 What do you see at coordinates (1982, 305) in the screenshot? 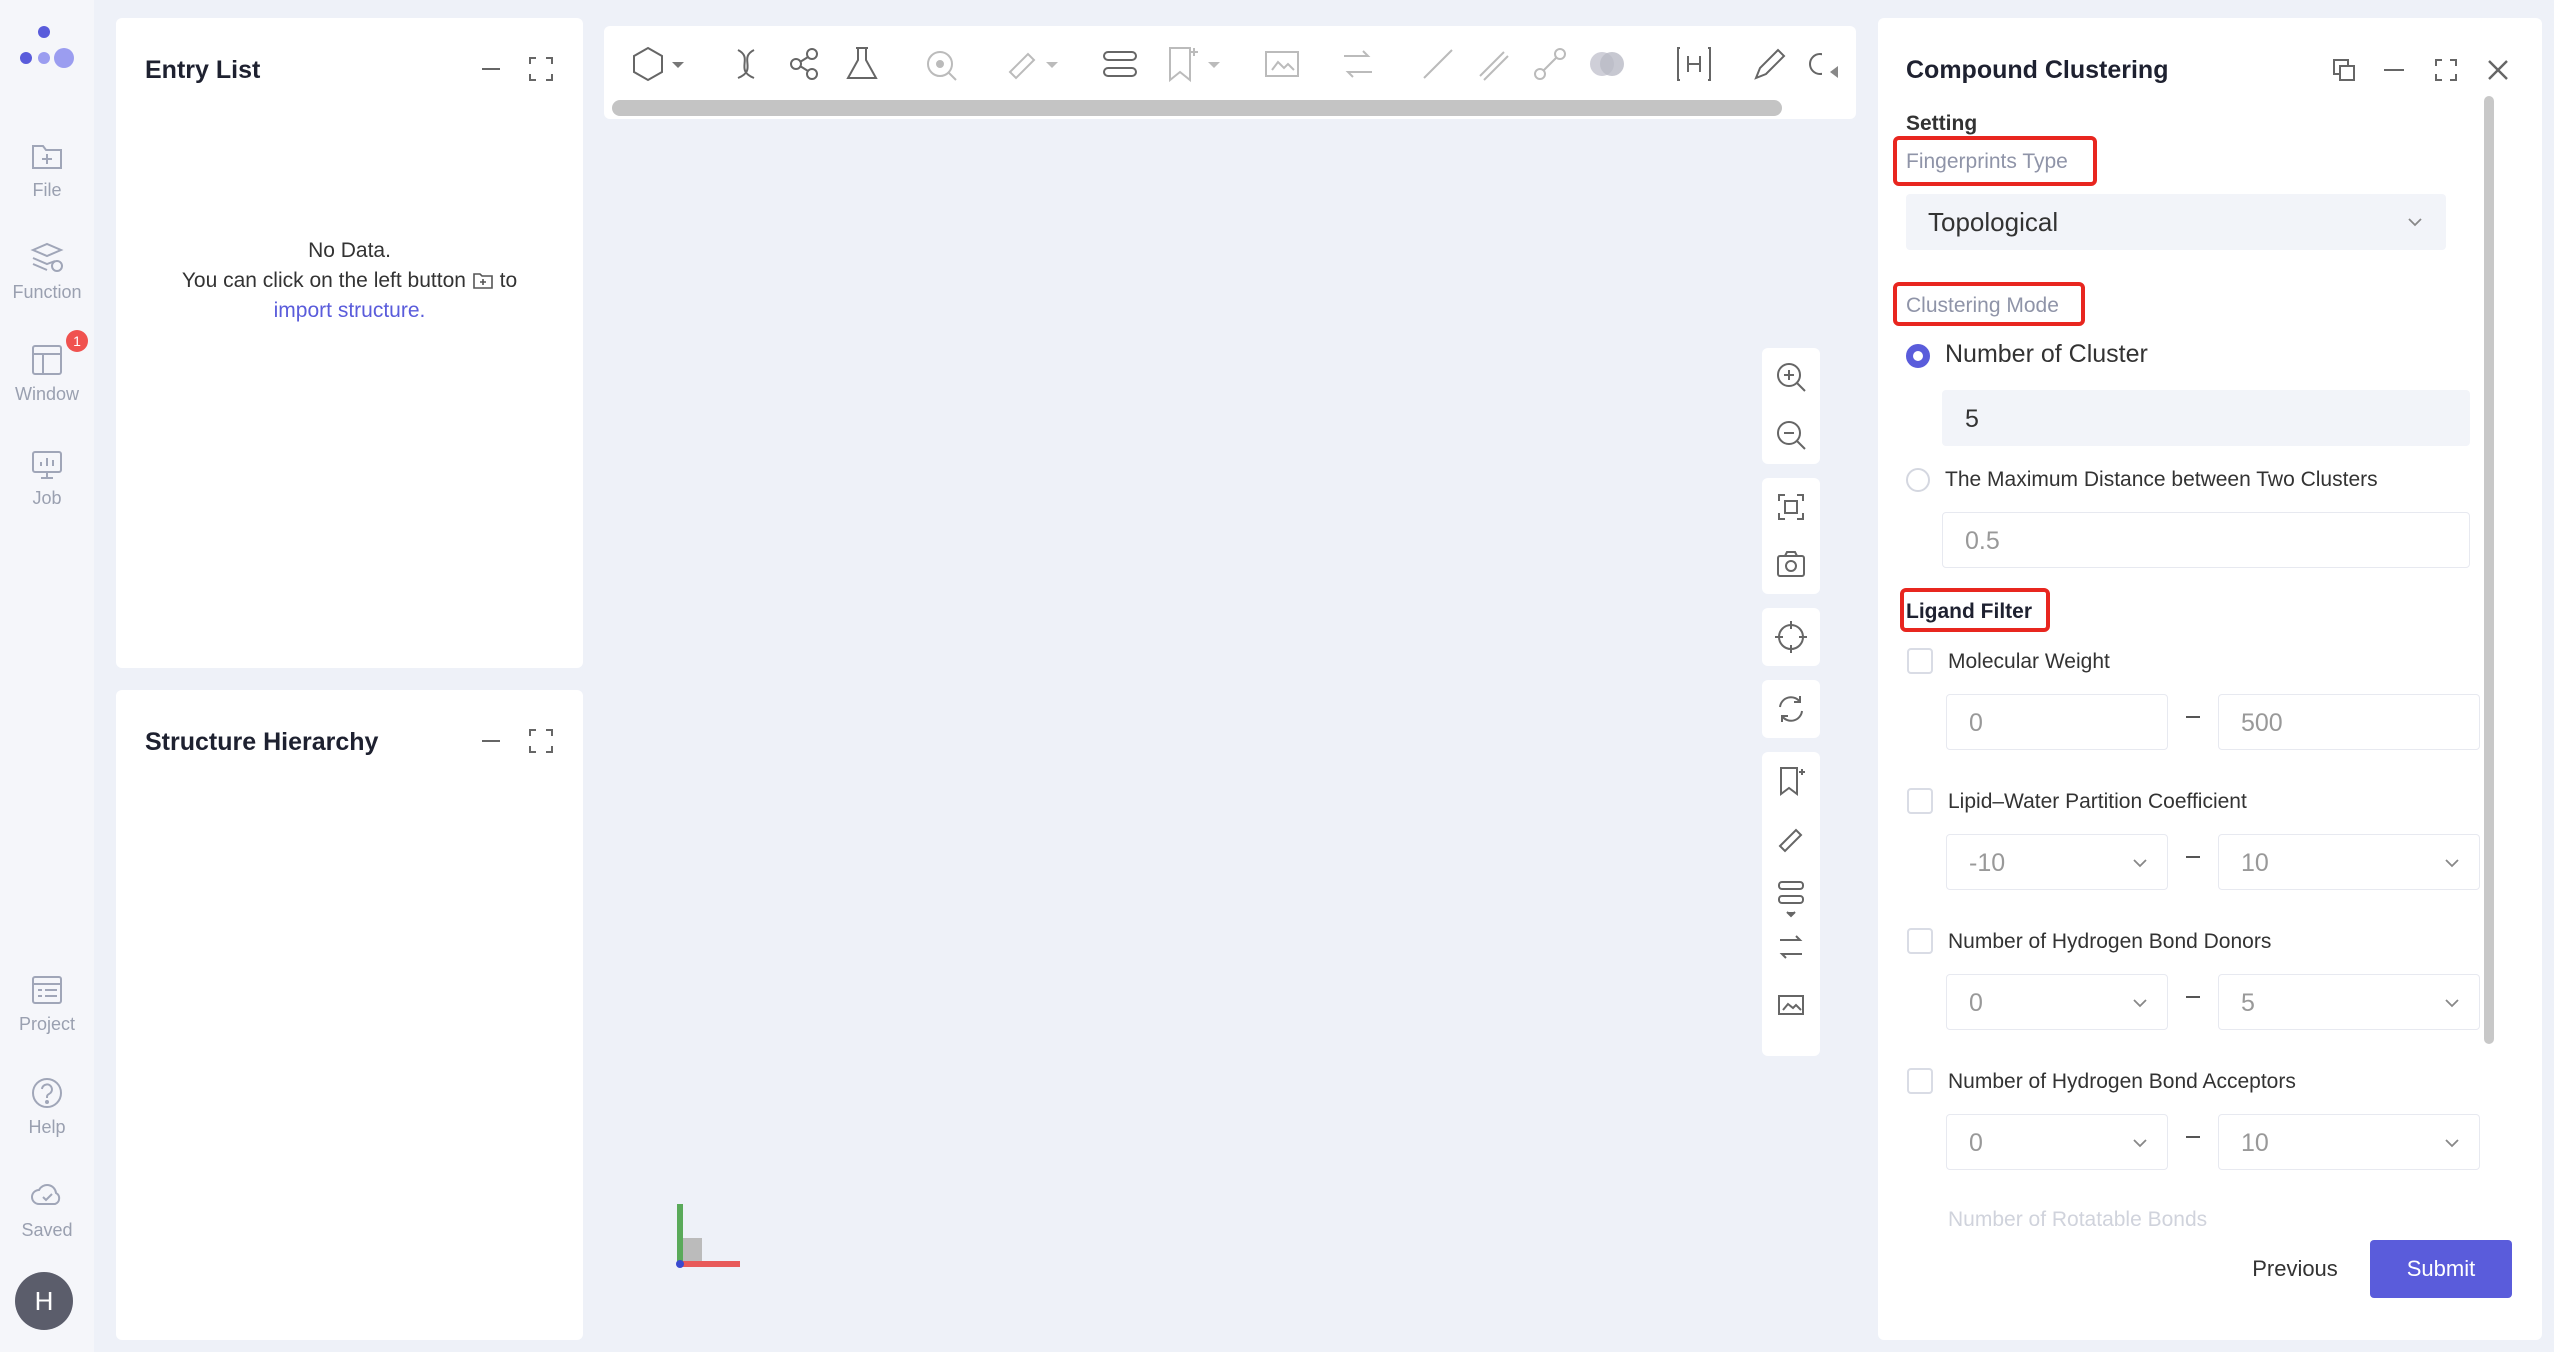
I see `clustering-mode-label: Clustering Mode` at bounding box center [1982, 305].